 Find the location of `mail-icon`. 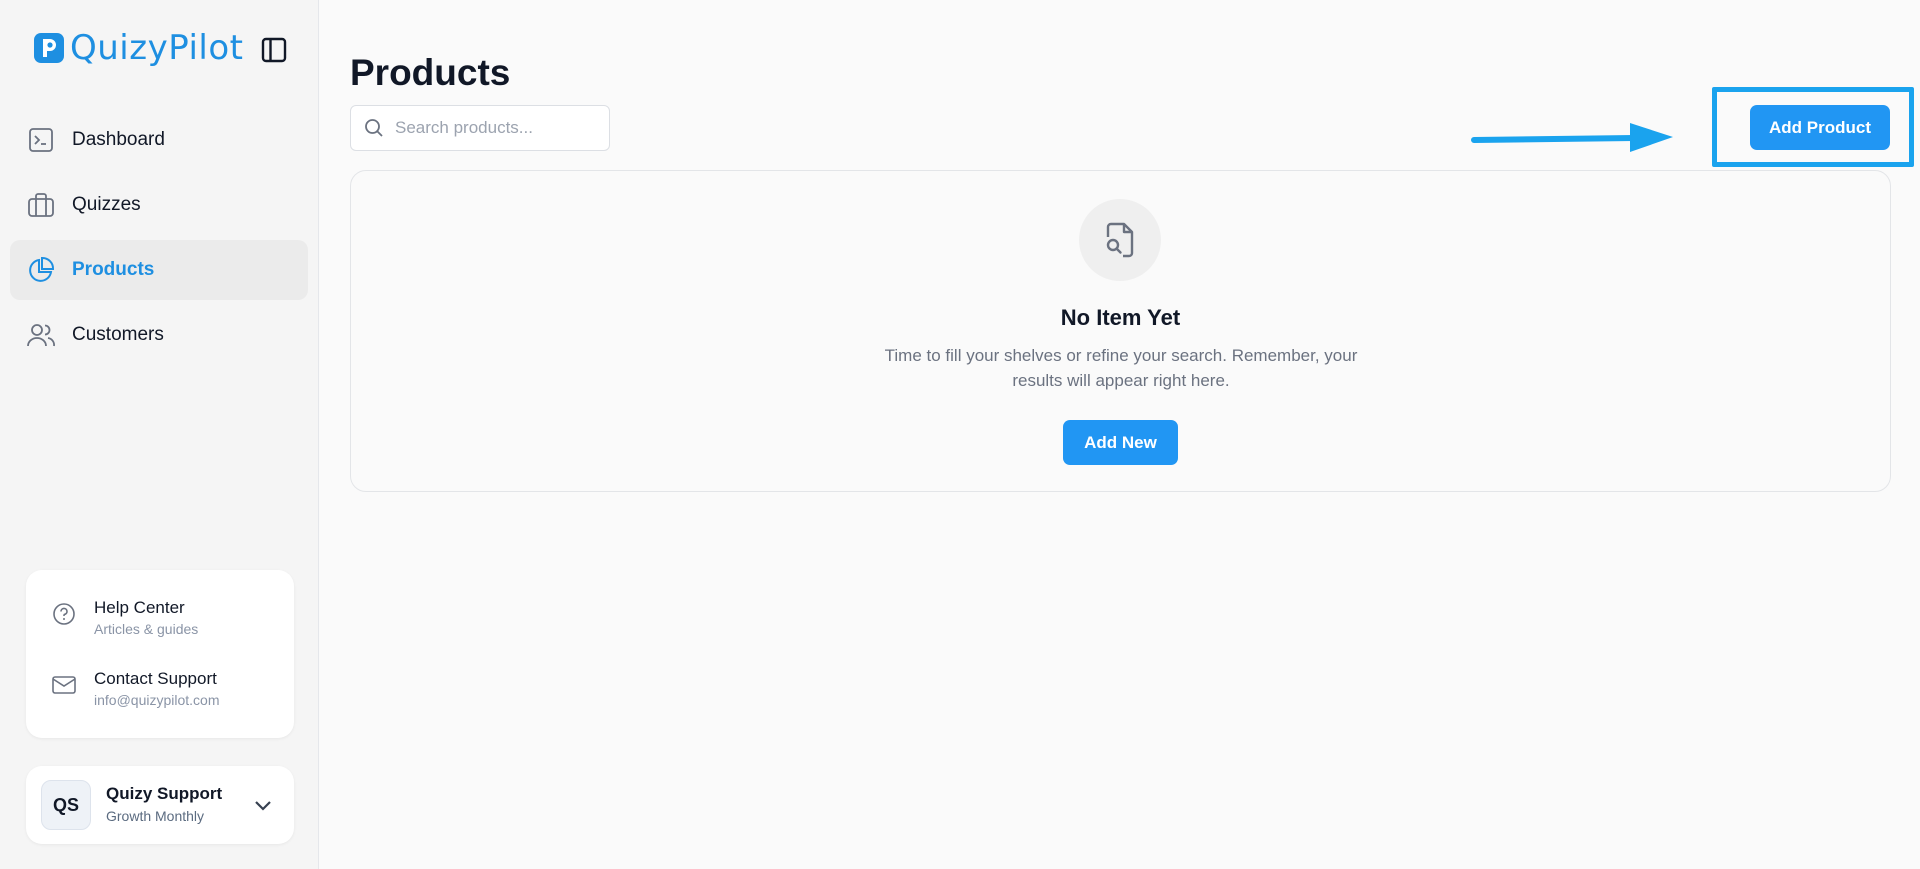

mail-icon is located at coordinates (64, 685).